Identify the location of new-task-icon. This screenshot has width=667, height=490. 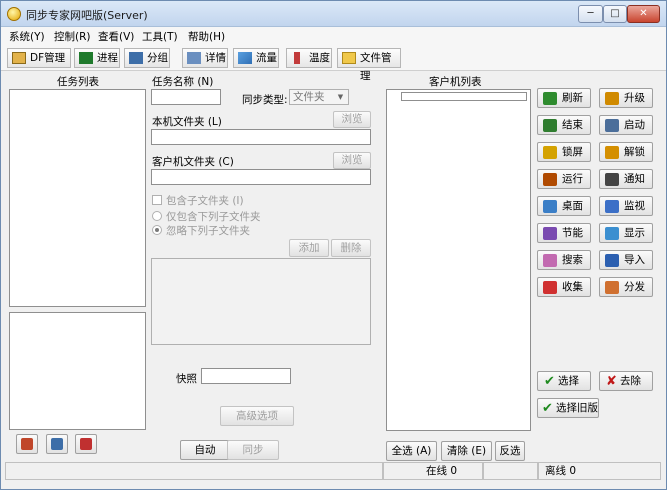
(27, 444).